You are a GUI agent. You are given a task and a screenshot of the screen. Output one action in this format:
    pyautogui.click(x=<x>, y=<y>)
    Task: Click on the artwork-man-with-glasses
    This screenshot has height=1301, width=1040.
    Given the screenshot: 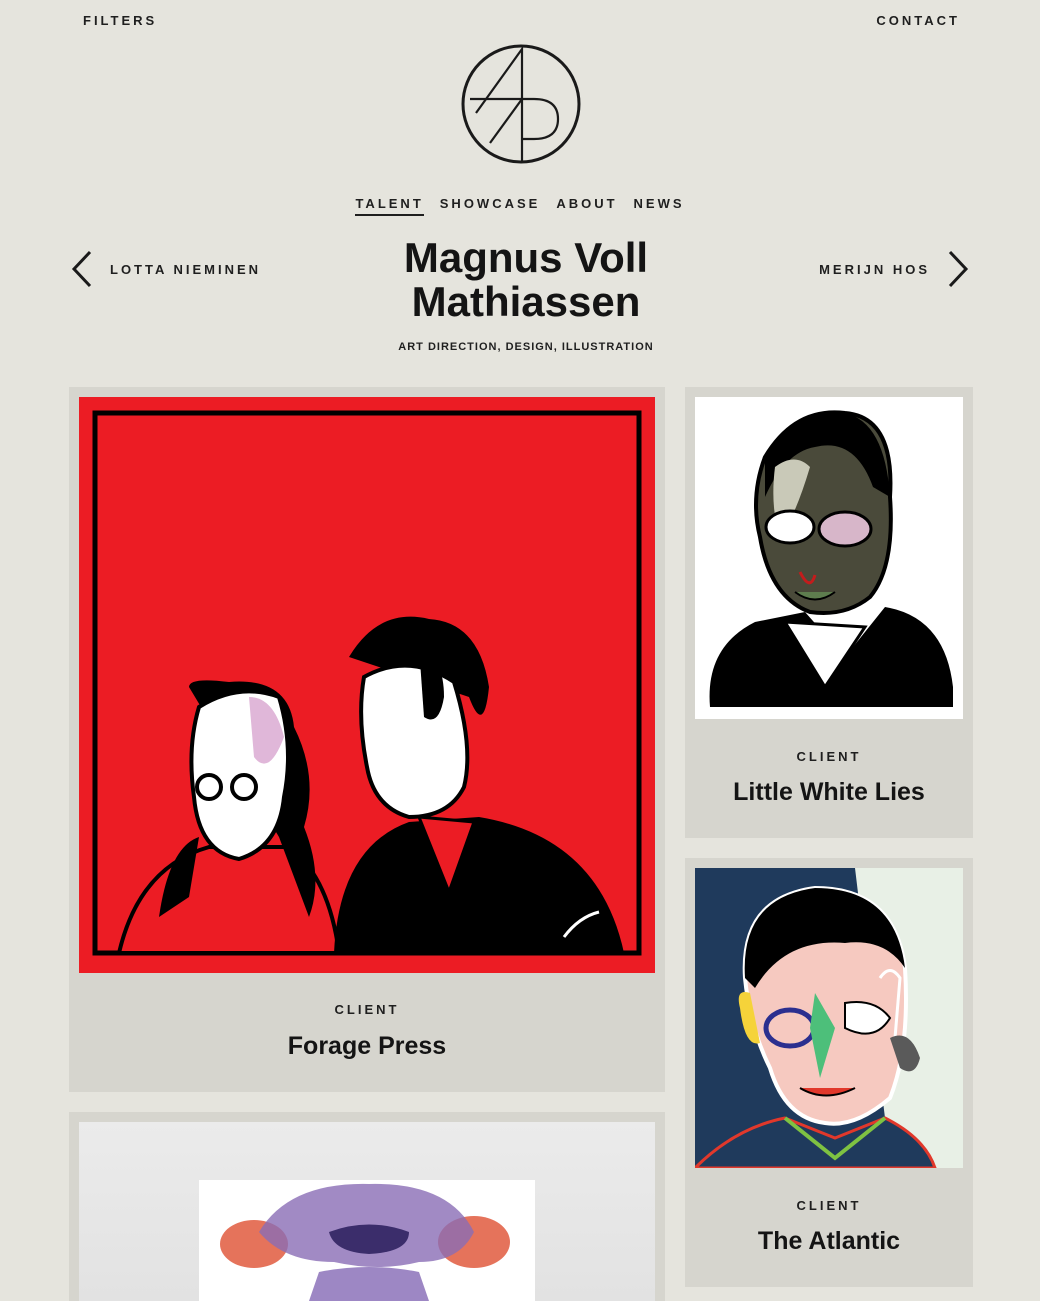 What is the action you would take?
    pyautogui.click(x=831, y=558)
    